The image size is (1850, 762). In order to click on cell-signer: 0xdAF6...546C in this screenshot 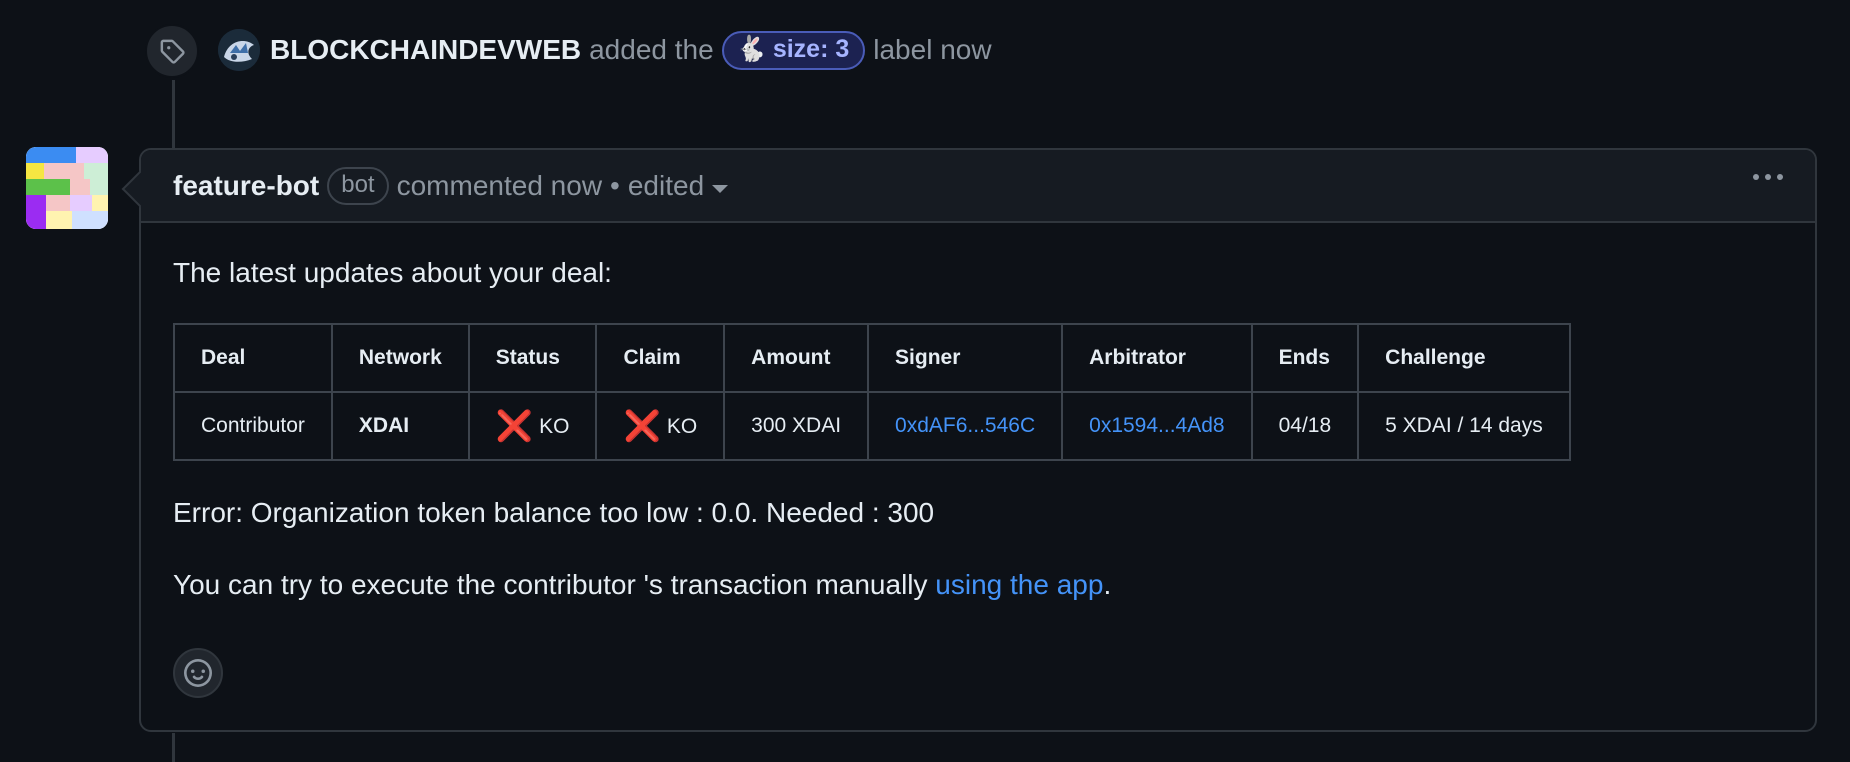, I will do `click(965, 426)`.